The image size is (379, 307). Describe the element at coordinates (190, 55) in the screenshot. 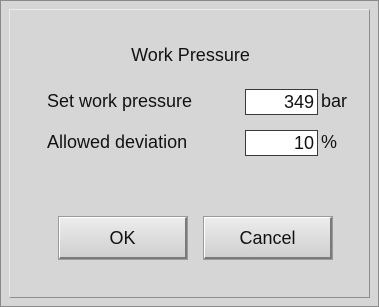

I see `dialog-title: Work Pressure` at that location.